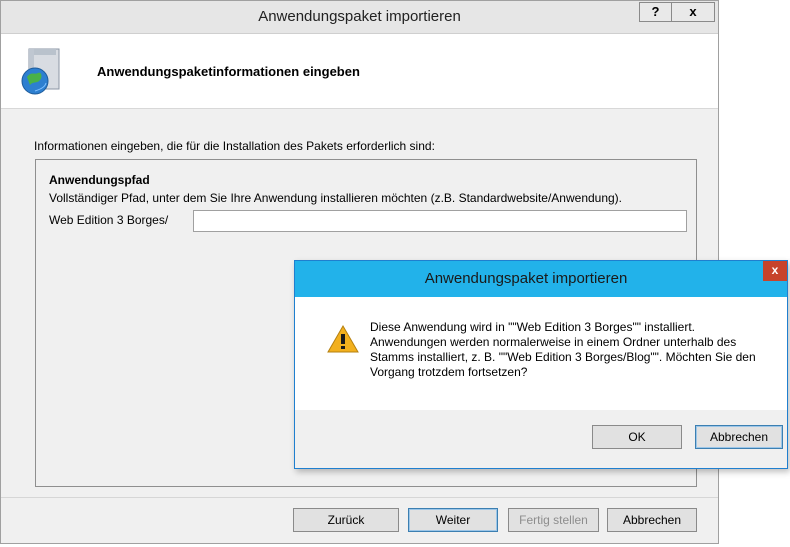  What do you see at coordinates (343, 338) in the screenshot?
I see `warning-icon` at bounding box center [343, 338].